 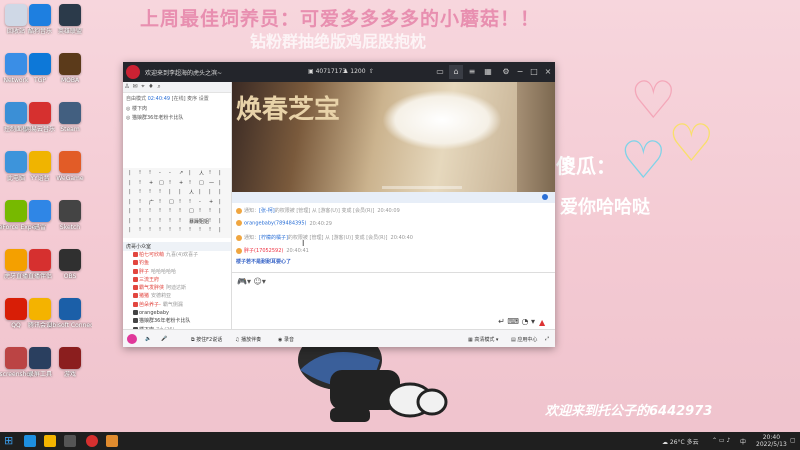 I want to click on chat-name: [张-柯], so click(x=267, y=211).